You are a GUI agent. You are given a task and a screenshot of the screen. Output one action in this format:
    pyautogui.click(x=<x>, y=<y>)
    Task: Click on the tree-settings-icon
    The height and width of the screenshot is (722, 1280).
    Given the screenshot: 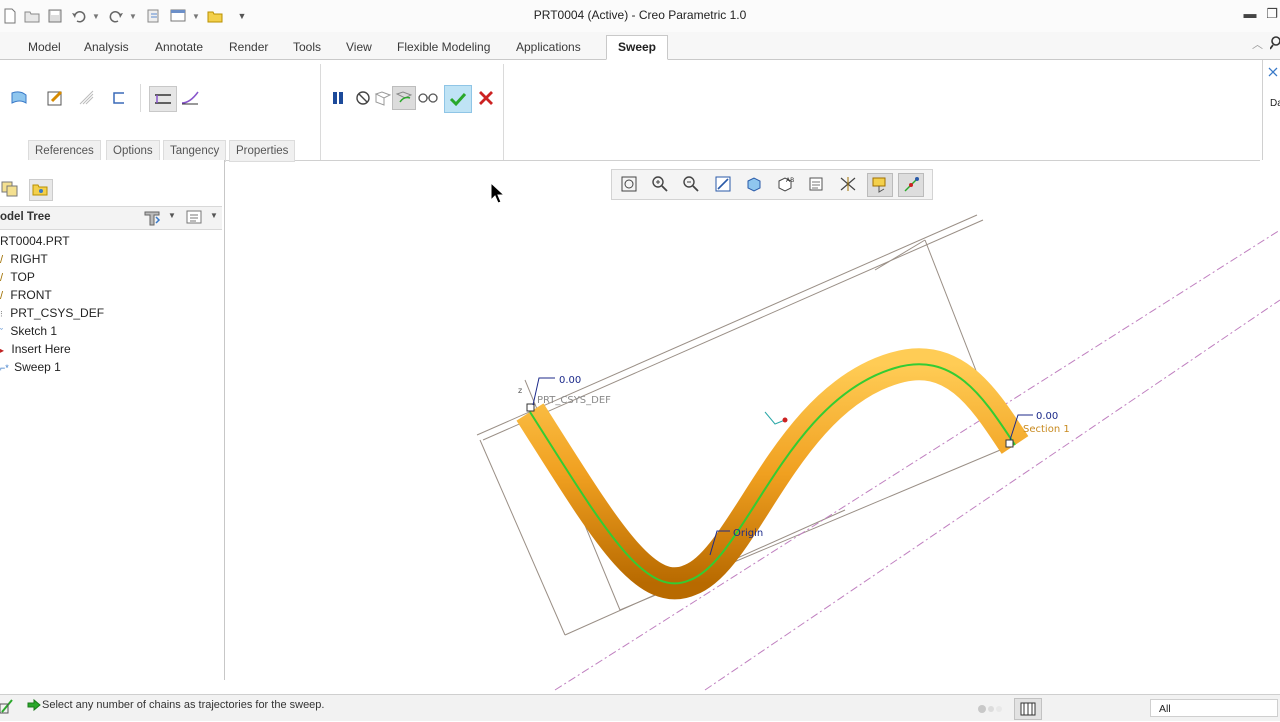 What is the action you would take?
    pyautogui.click(x=152, y=219)
    